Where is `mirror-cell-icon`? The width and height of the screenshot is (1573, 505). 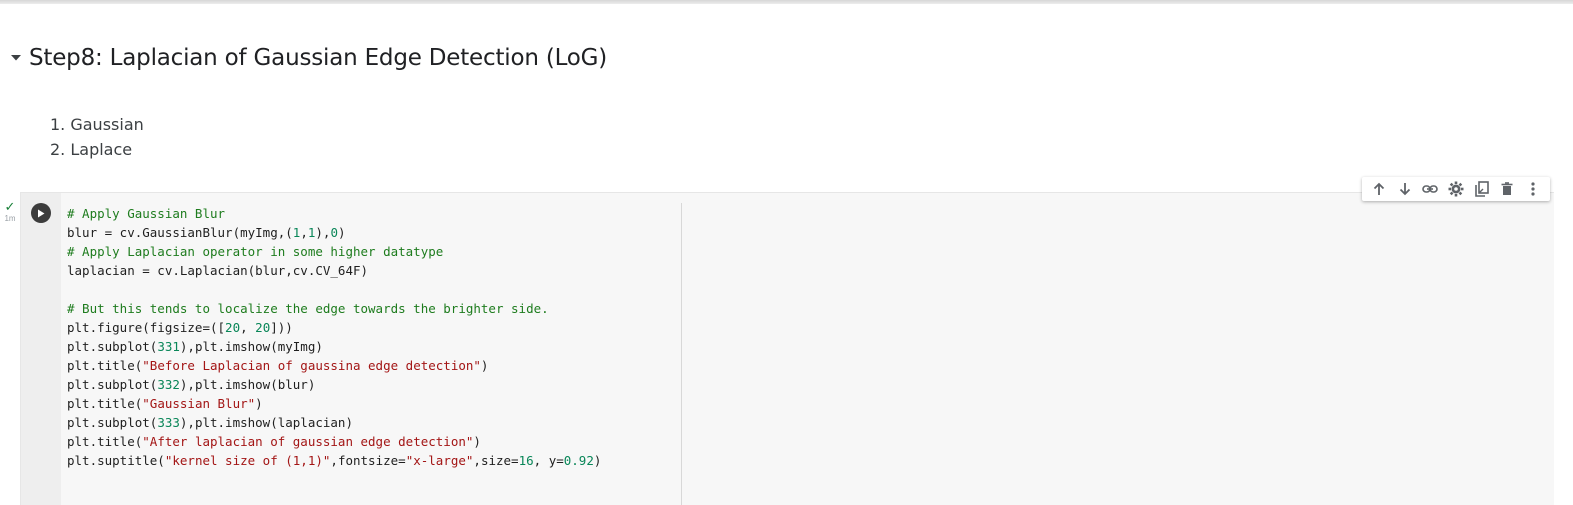
mirror-cell-icon is located at coordinates (1481, 189).